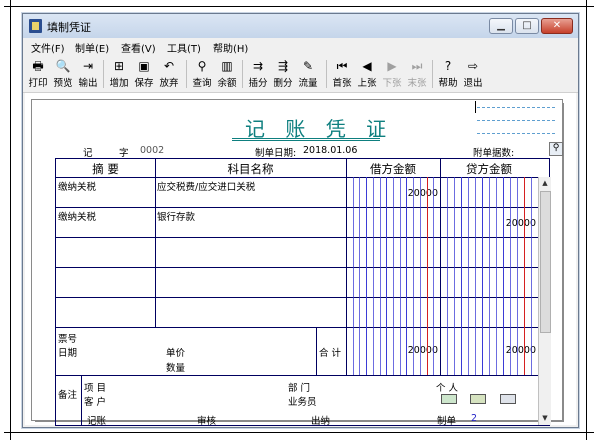 The width and height of the screenshot is (597, 442). Describe the element at coordinates (367, 66) in the screenshot. I see `prev-icon: ◀` at that location.